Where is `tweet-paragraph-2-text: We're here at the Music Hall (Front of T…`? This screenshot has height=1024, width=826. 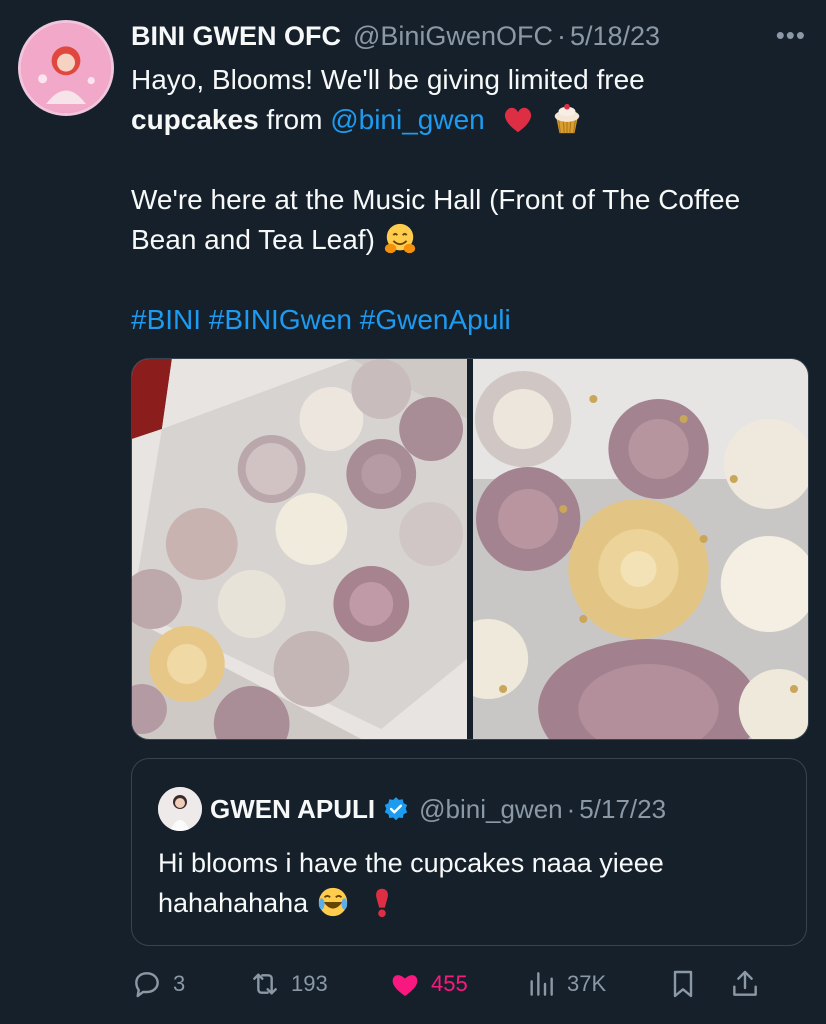 tweet-paragraph-2-text: We're here at the Music Hall (Front of T… is located at coordinates (436, 219).